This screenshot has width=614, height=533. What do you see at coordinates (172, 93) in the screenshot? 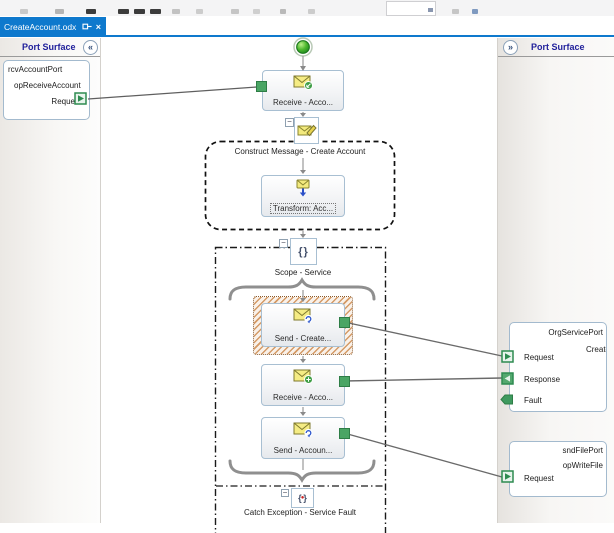
I see `wire-rcvport-to-receive` at bounding box center [172, 93].